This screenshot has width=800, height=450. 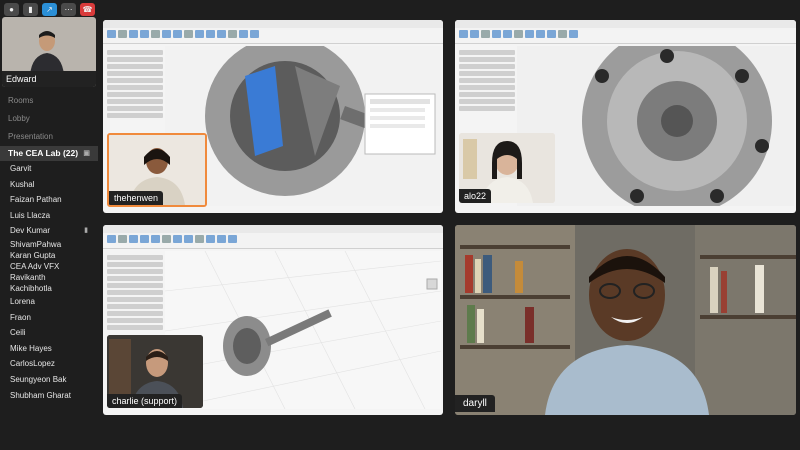 What do you see at coordinates (49, 216) in the screenshot?
I see `member-item: Luis Llacza` at bounding box center [49, 216].